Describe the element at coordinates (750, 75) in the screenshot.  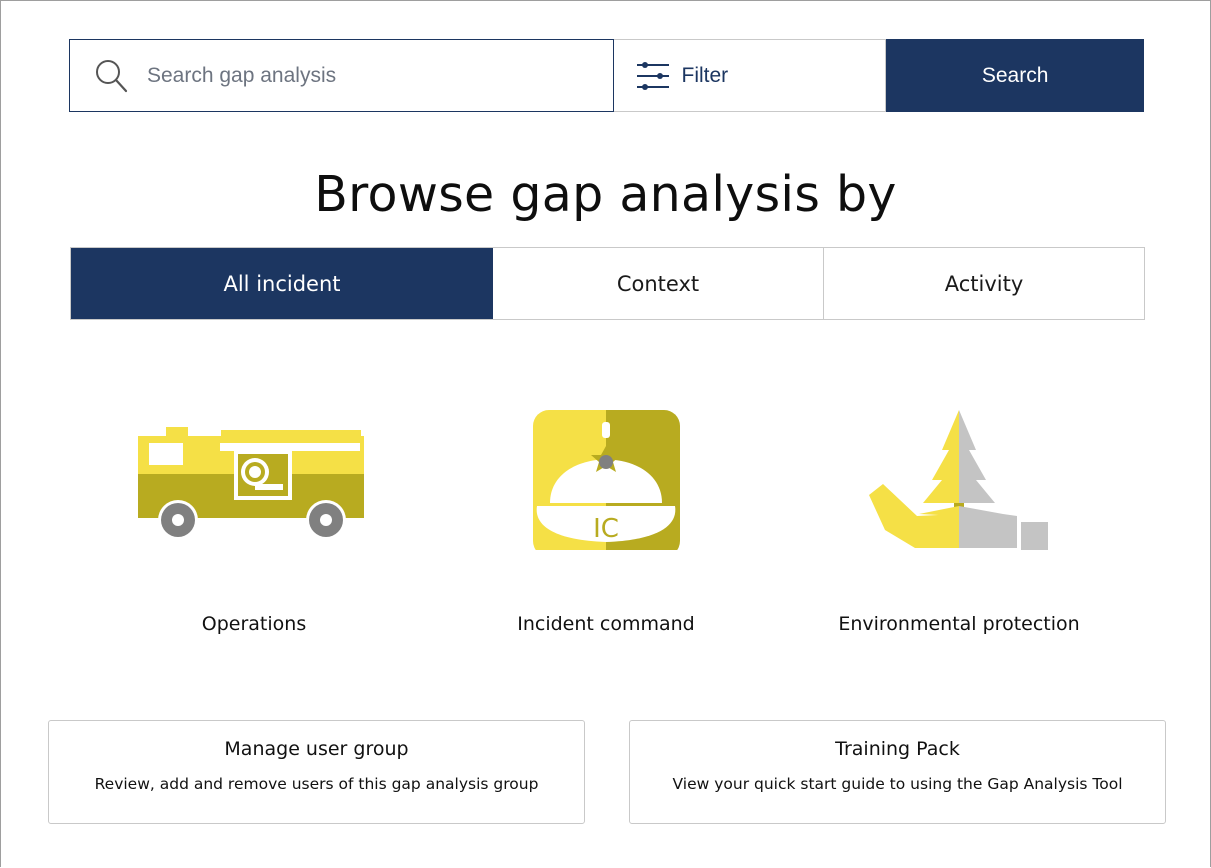
I see `filter-button: Filter` at that location.